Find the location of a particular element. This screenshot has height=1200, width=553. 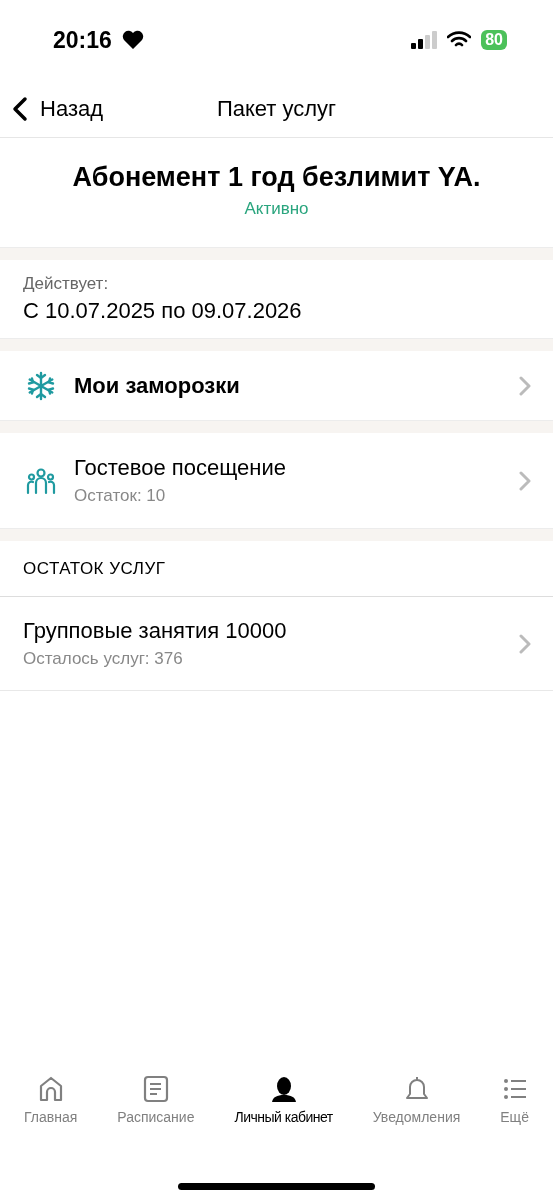

heart-icon is located at coordinates (132, 40).